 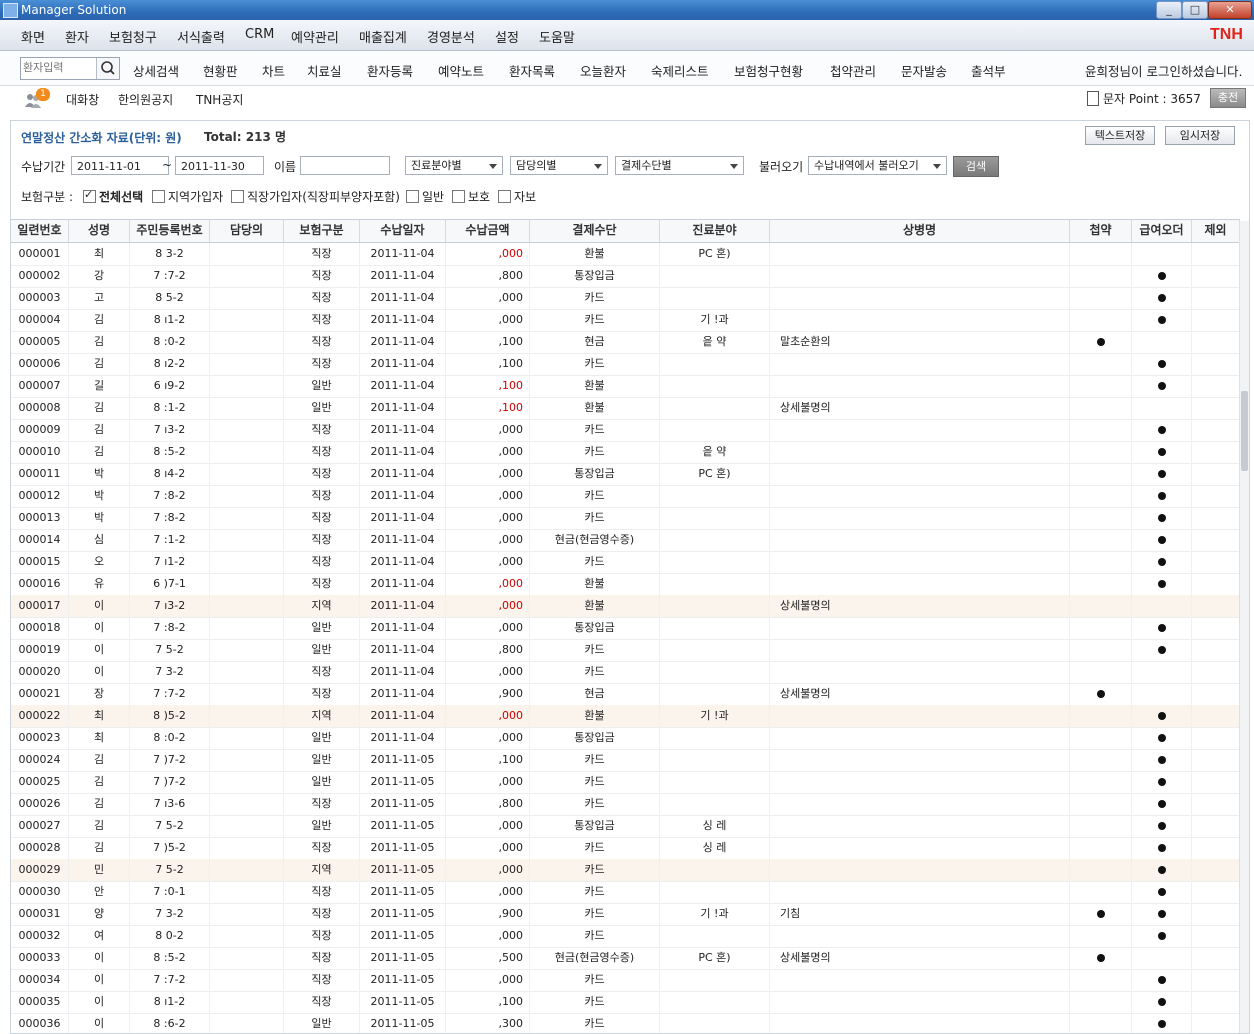 I want to click on table-row: 000019 이 7 5-2 일반 2011-11-04,800 카드, so click(x=625, y=650).